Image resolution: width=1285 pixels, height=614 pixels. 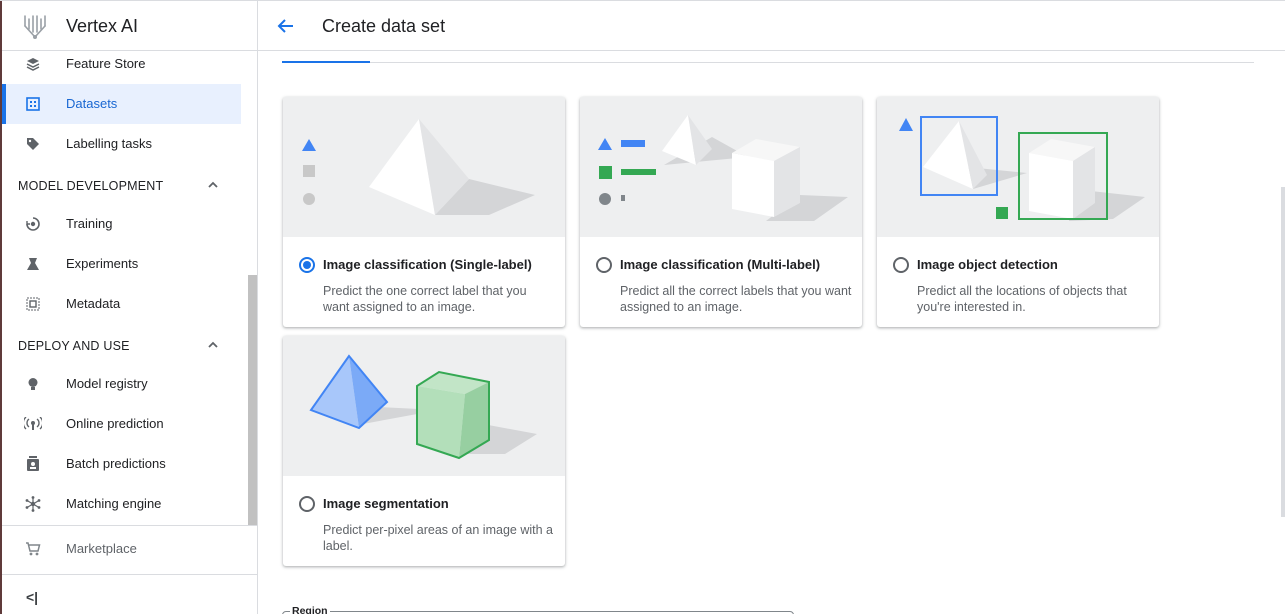 I want to click on batch-icon, so click(x=33, y=464).